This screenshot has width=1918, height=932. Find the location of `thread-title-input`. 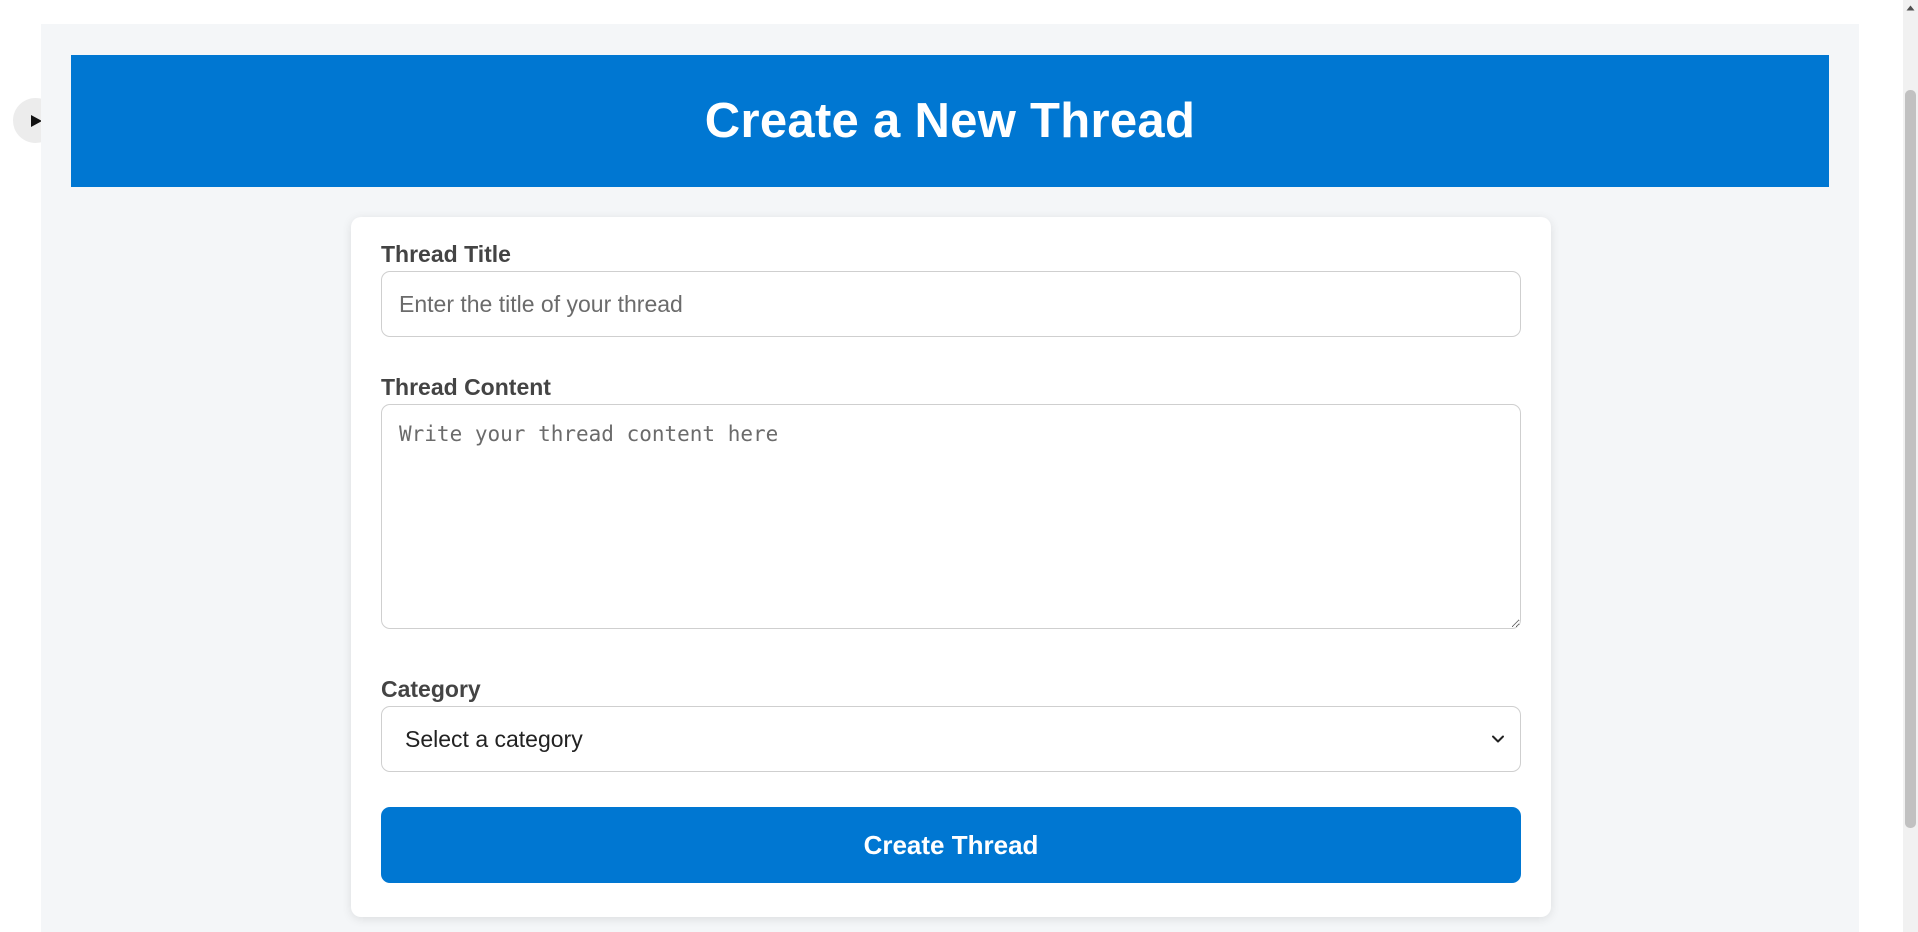

thread-title-input is located at coordinates (951, 304).